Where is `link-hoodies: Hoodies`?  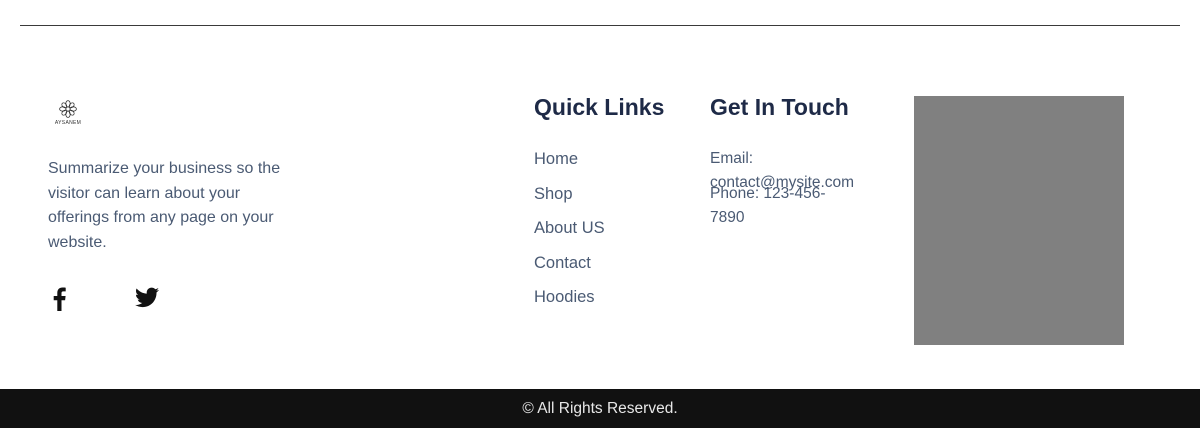
link-hoodies: Hoodies is located at coordinates (569, 302).